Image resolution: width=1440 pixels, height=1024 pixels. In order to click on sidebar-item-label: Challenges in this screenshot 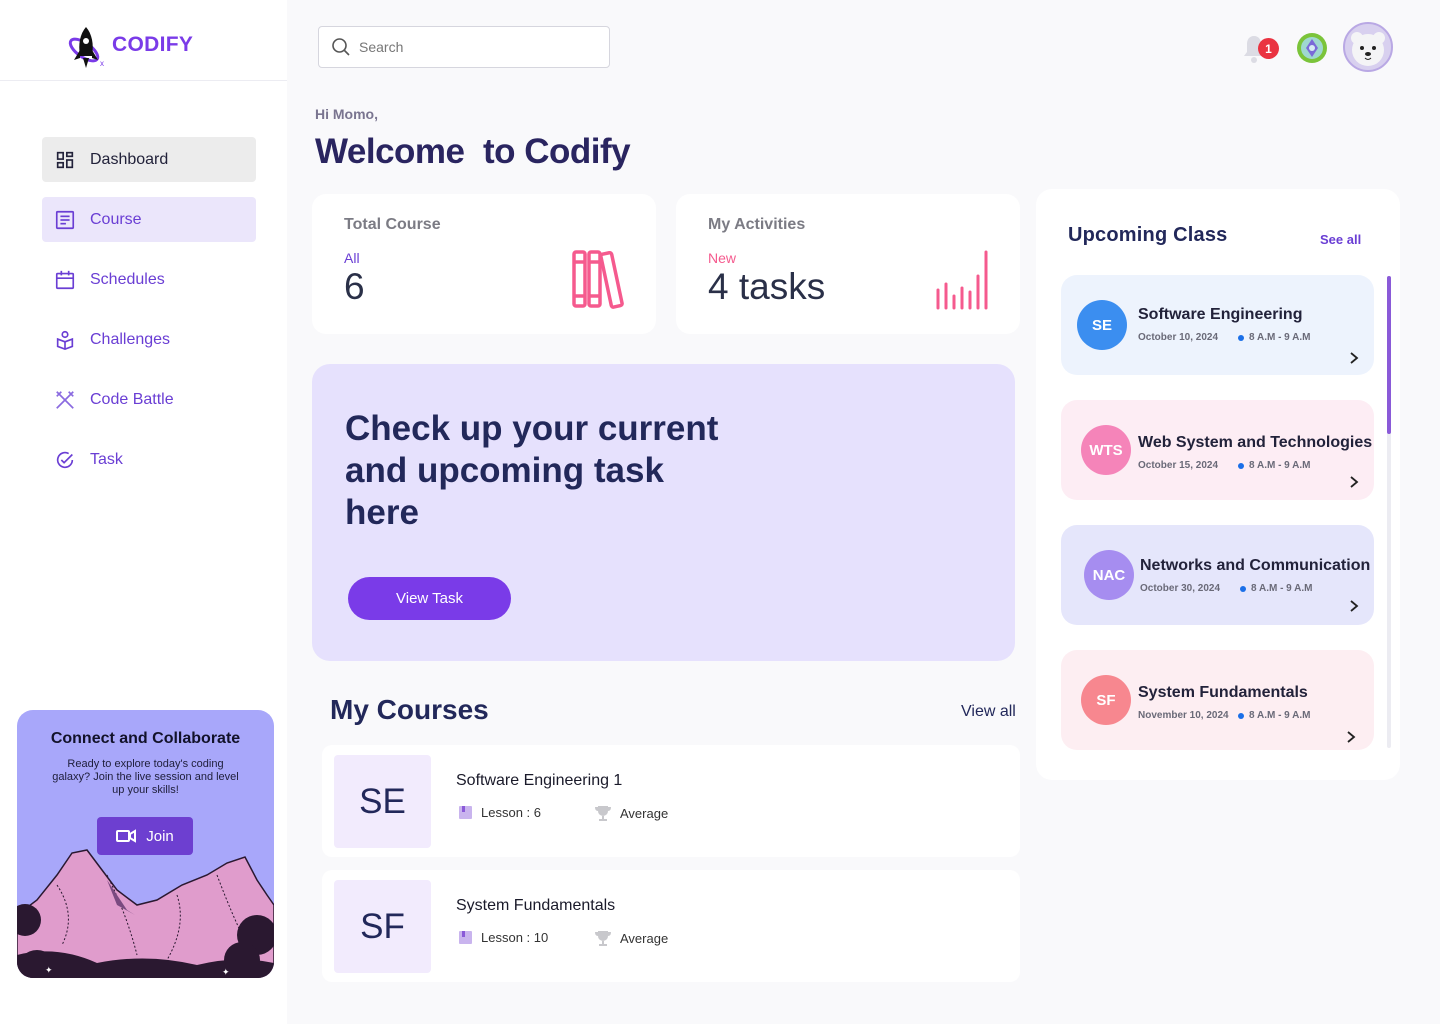, I will do `click(130, 339)`.